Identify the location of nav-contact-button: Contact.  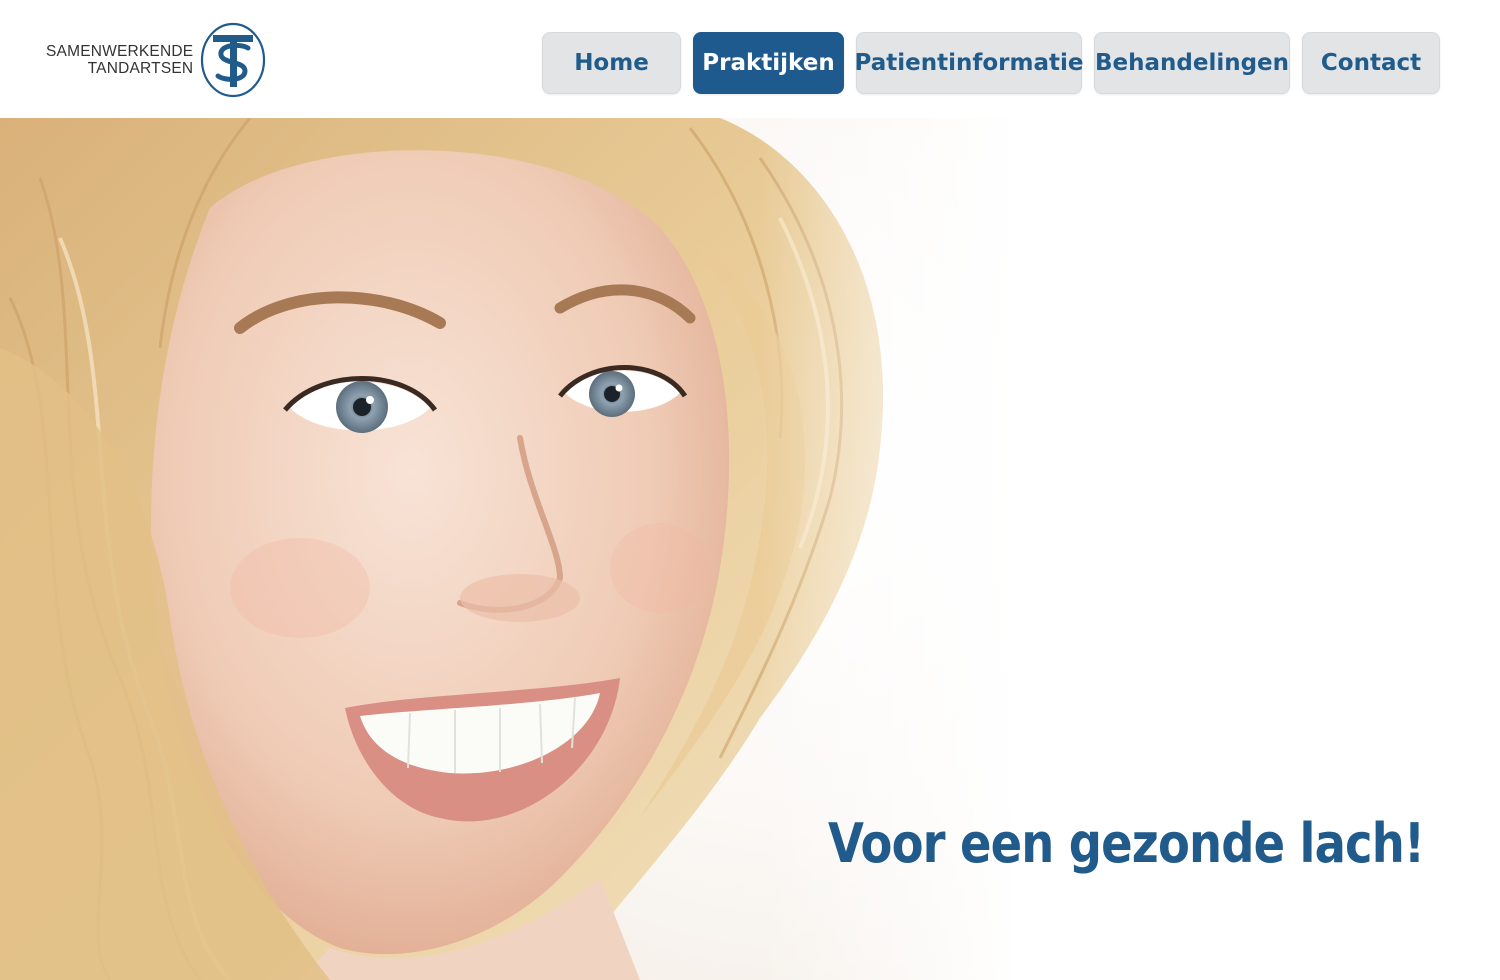
(1371, 63).